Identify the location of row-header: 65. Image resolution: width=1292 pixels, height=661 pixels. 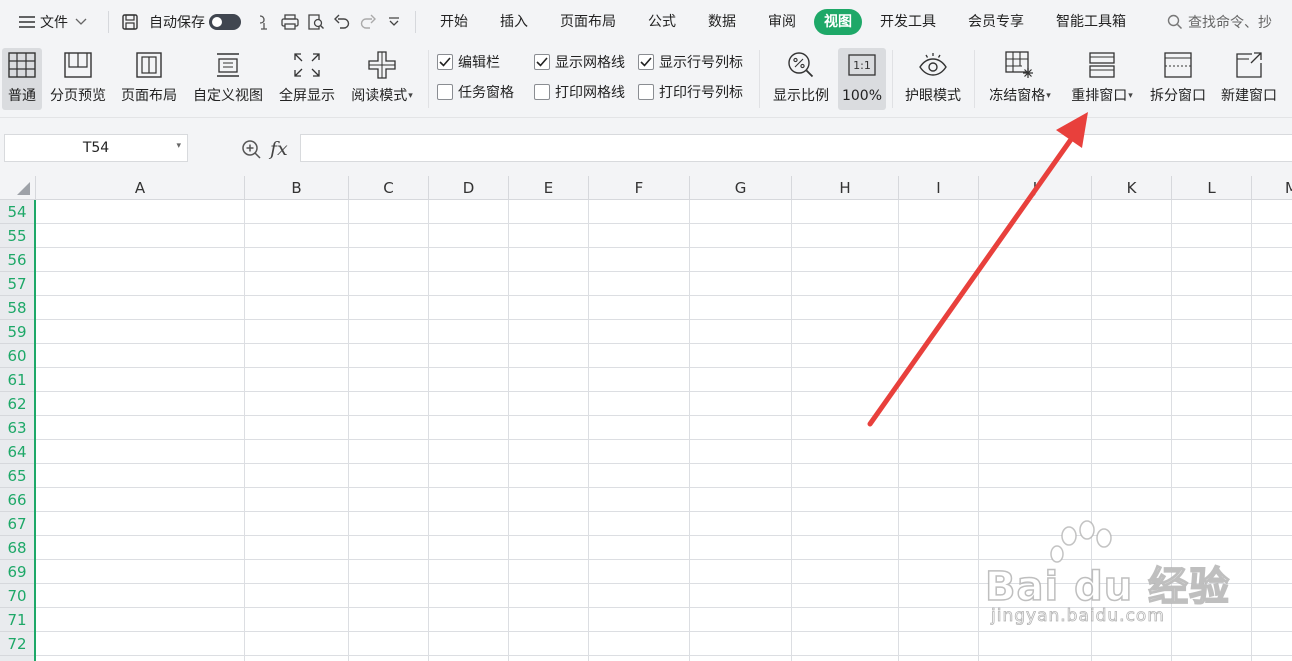
(17, 476).